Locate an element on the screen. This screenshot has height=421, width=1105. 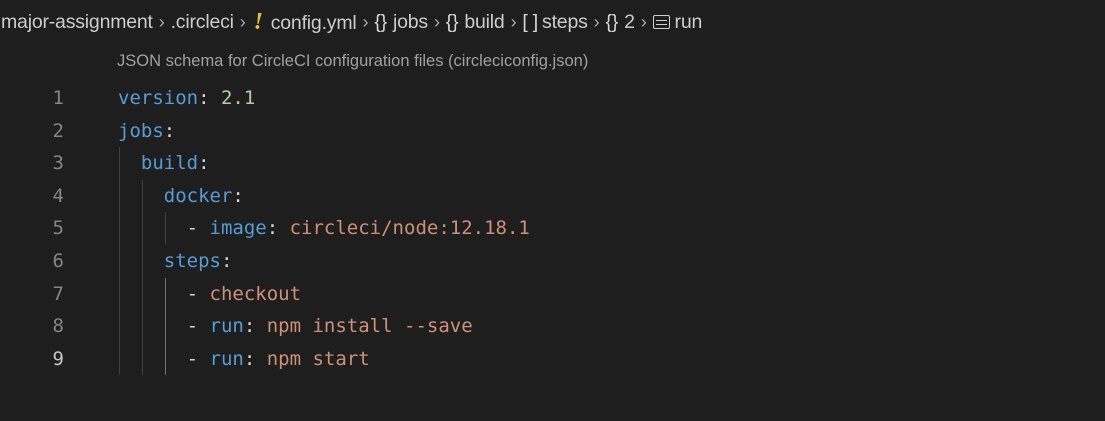
code-line: 2 jobs: is located at coordinates (552, 131).